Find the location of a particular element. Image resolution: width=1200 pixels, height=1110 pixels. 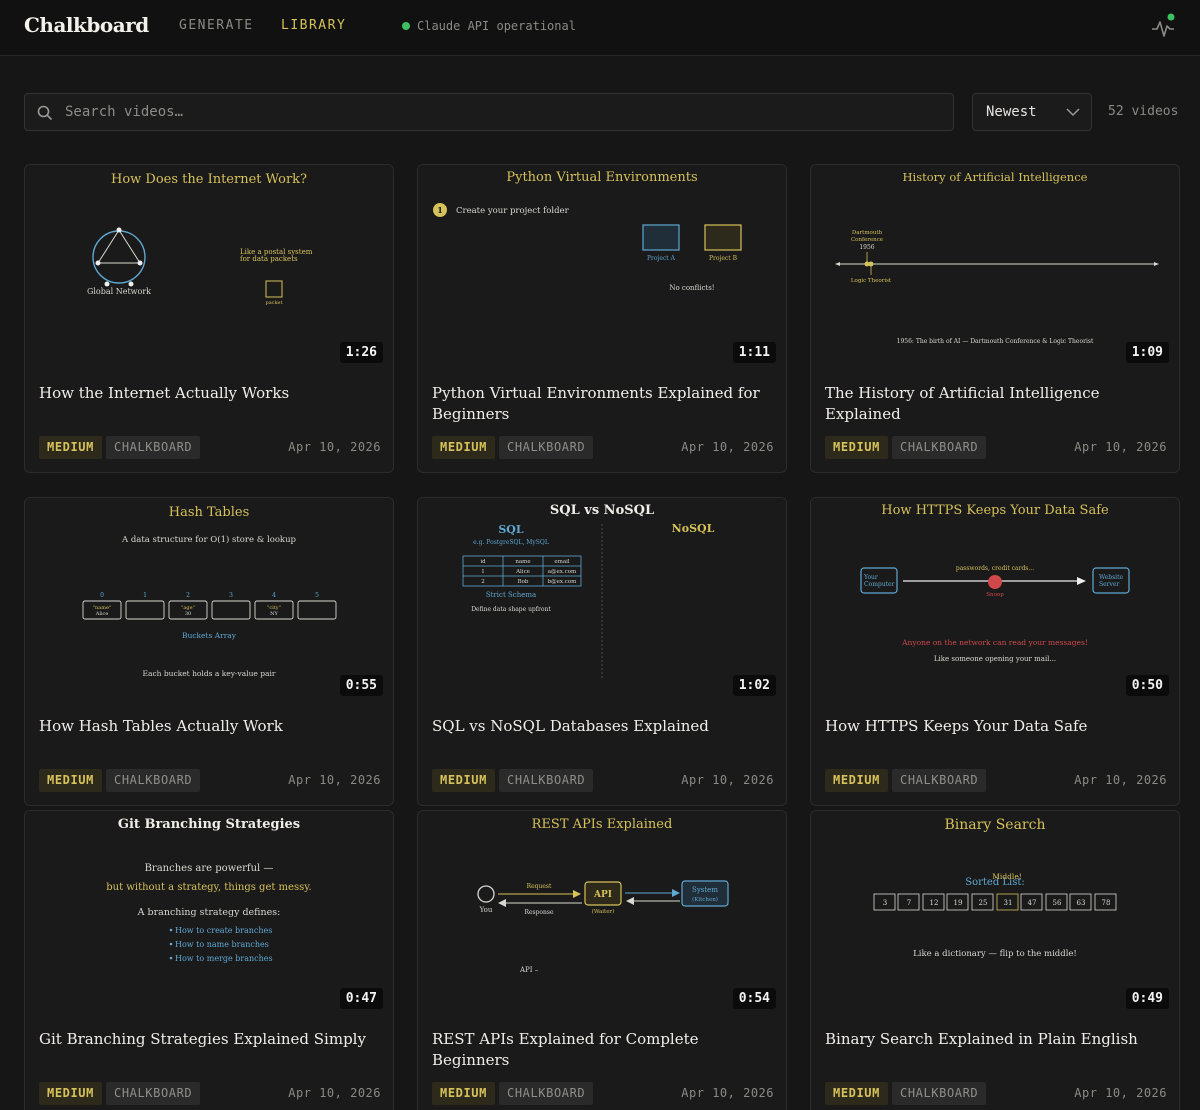

thumb-label: Project B is located at coordinates (723, 258).